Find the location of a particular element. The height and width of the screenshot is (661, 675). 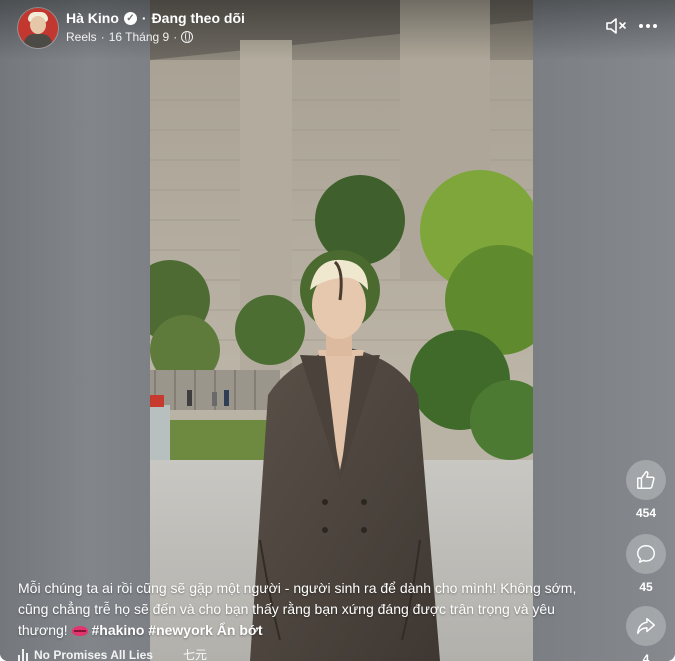

thumbs-up-icon is located at coordinates (646, 480).